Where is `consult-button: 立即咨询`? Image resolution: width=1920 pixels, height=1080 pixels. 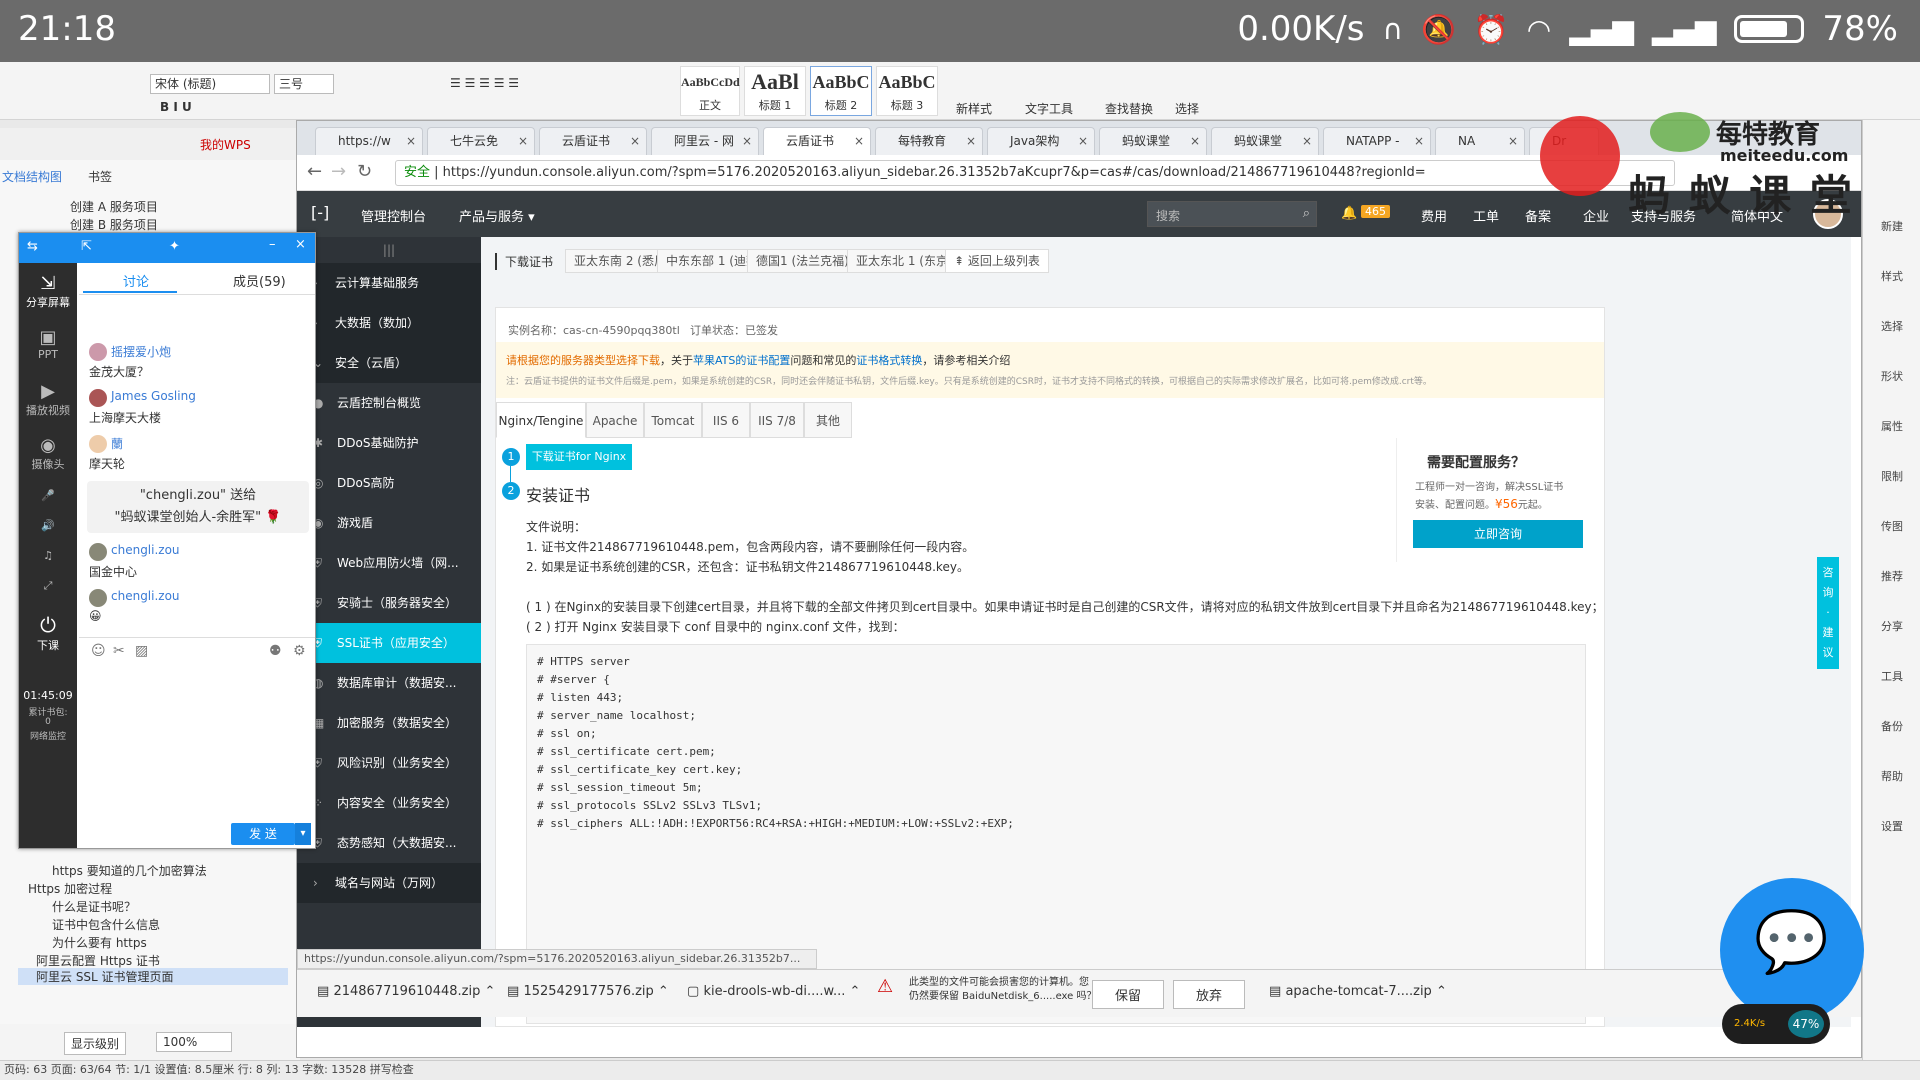
consult-button: 立即咨询 is located at coordinates (1498, 534).